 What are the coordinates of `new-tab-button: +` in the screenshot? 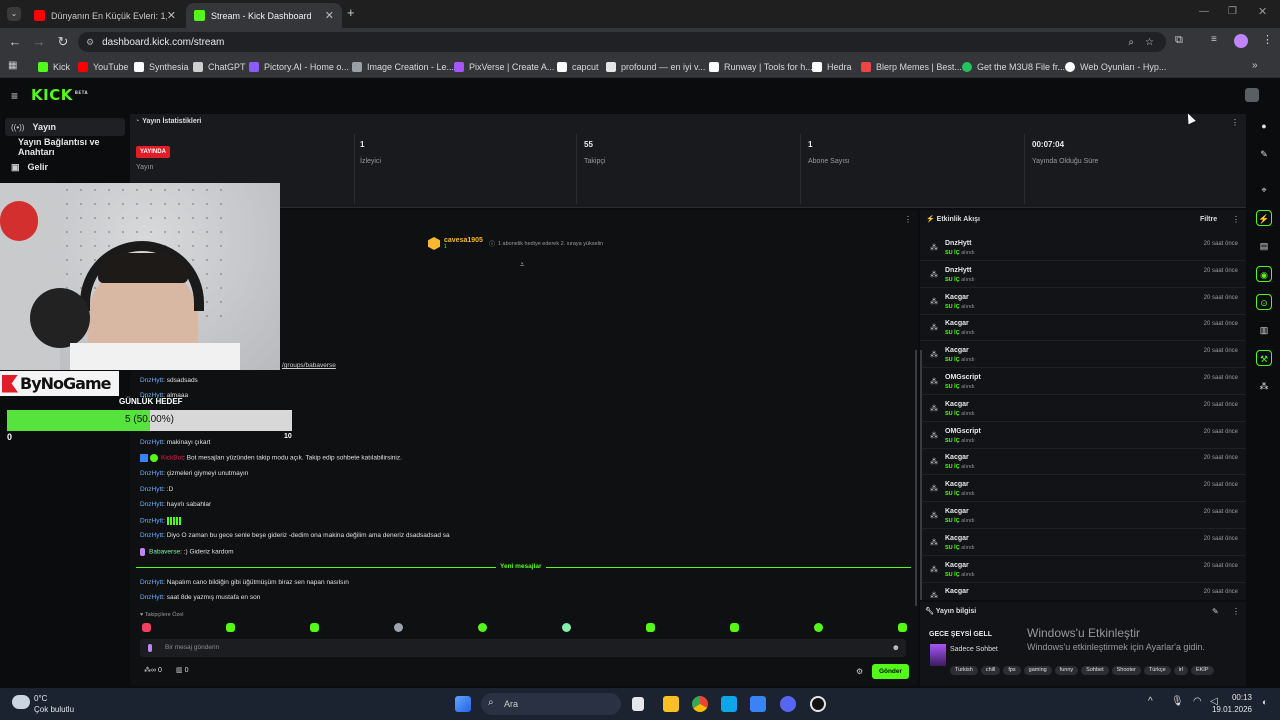 It's located at (351, 12).